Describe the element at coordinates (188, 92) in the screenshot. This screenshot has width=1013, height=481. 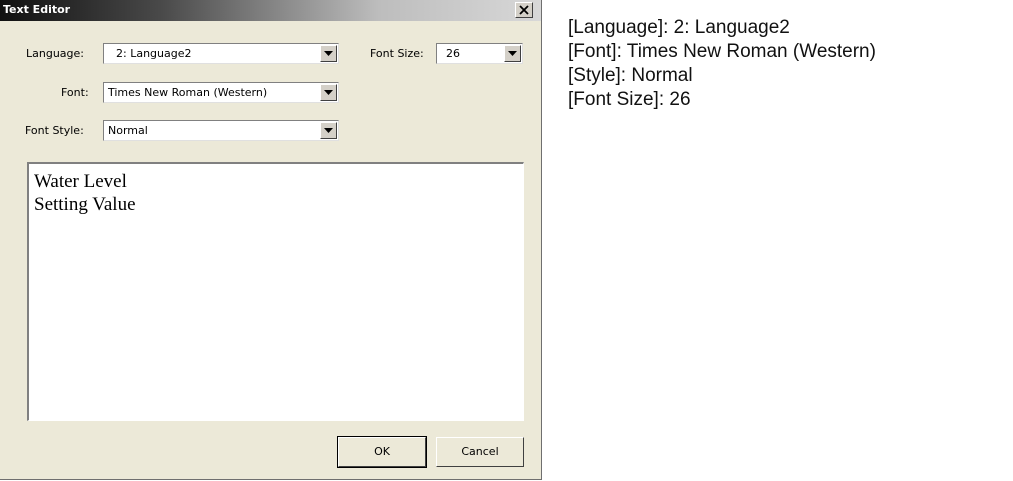
I see `font-value: Times New Roman (Western)` at that location.